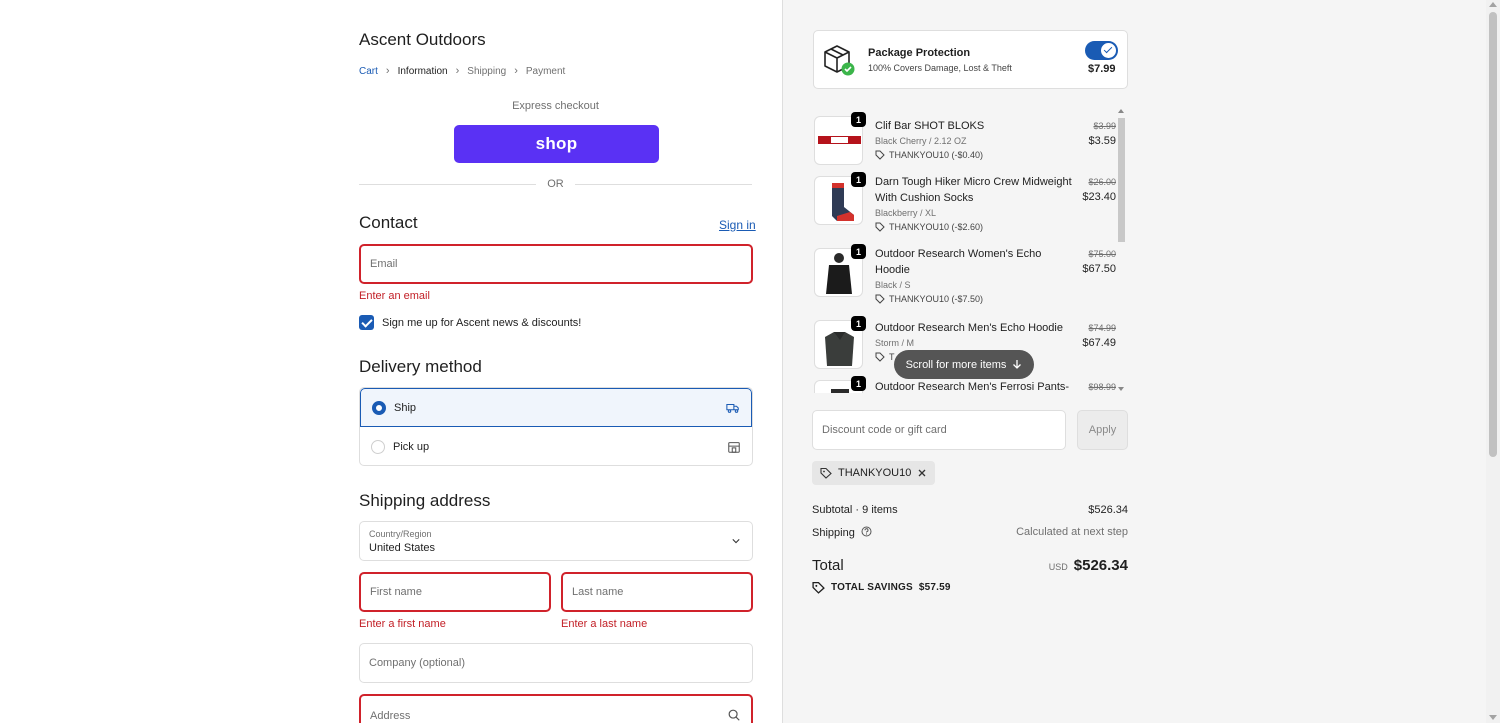  I want to click on company-field: Company (optional), so click(556, 663).